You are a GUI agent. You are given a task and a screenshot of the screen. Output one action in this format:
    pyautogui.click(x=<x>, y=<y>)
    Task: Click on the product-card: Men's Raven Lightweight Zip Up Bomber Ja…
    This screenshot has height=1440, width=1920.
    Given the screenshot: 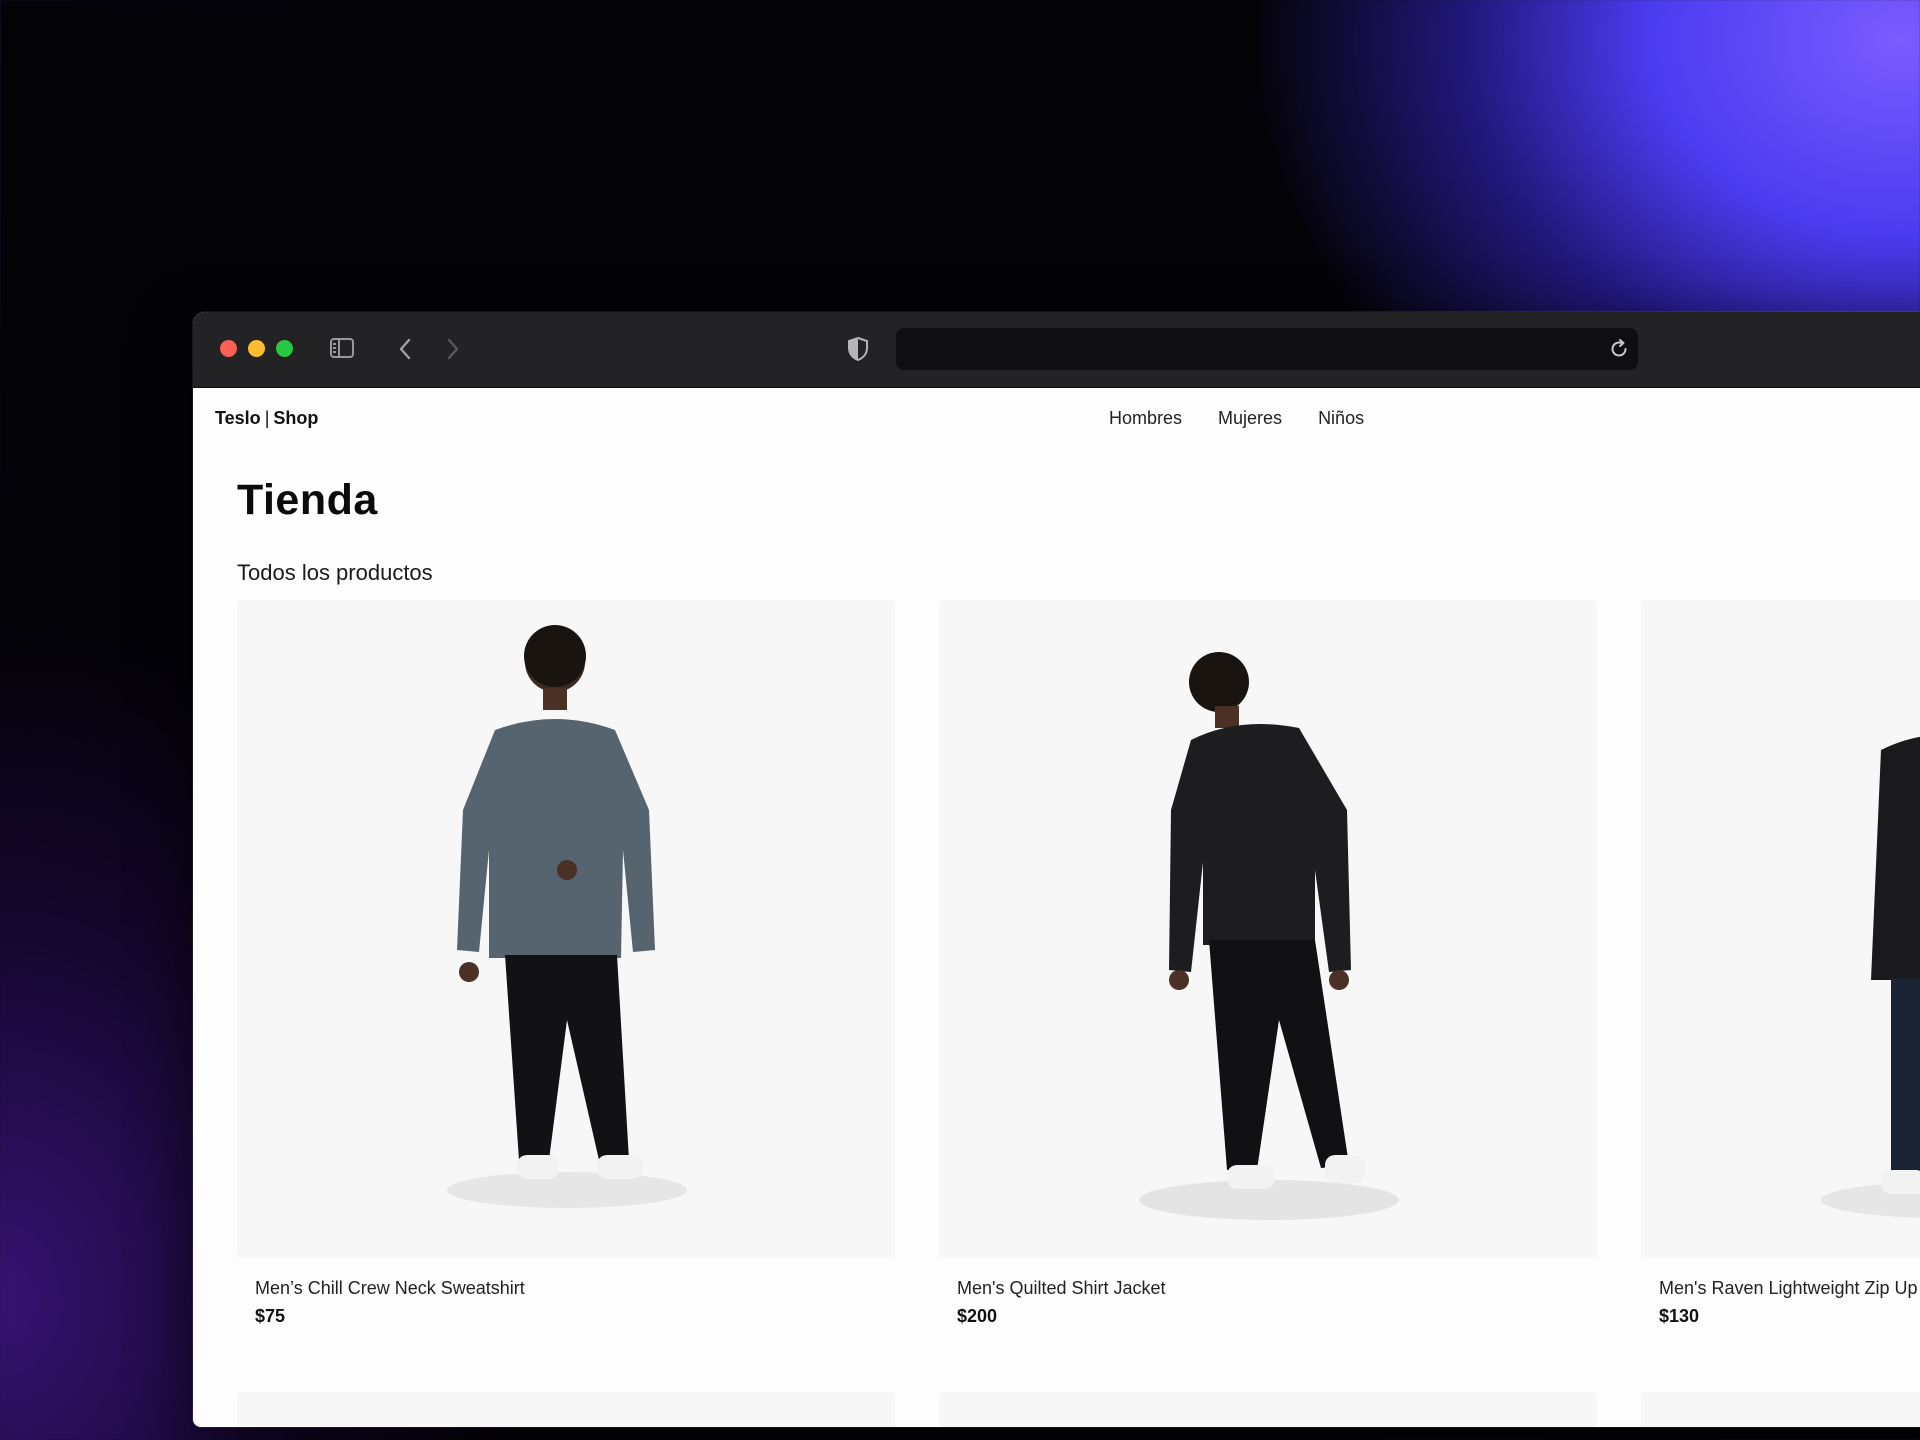 What is the action you would take?
    pyautogui.click(x=1780, y=963)
    